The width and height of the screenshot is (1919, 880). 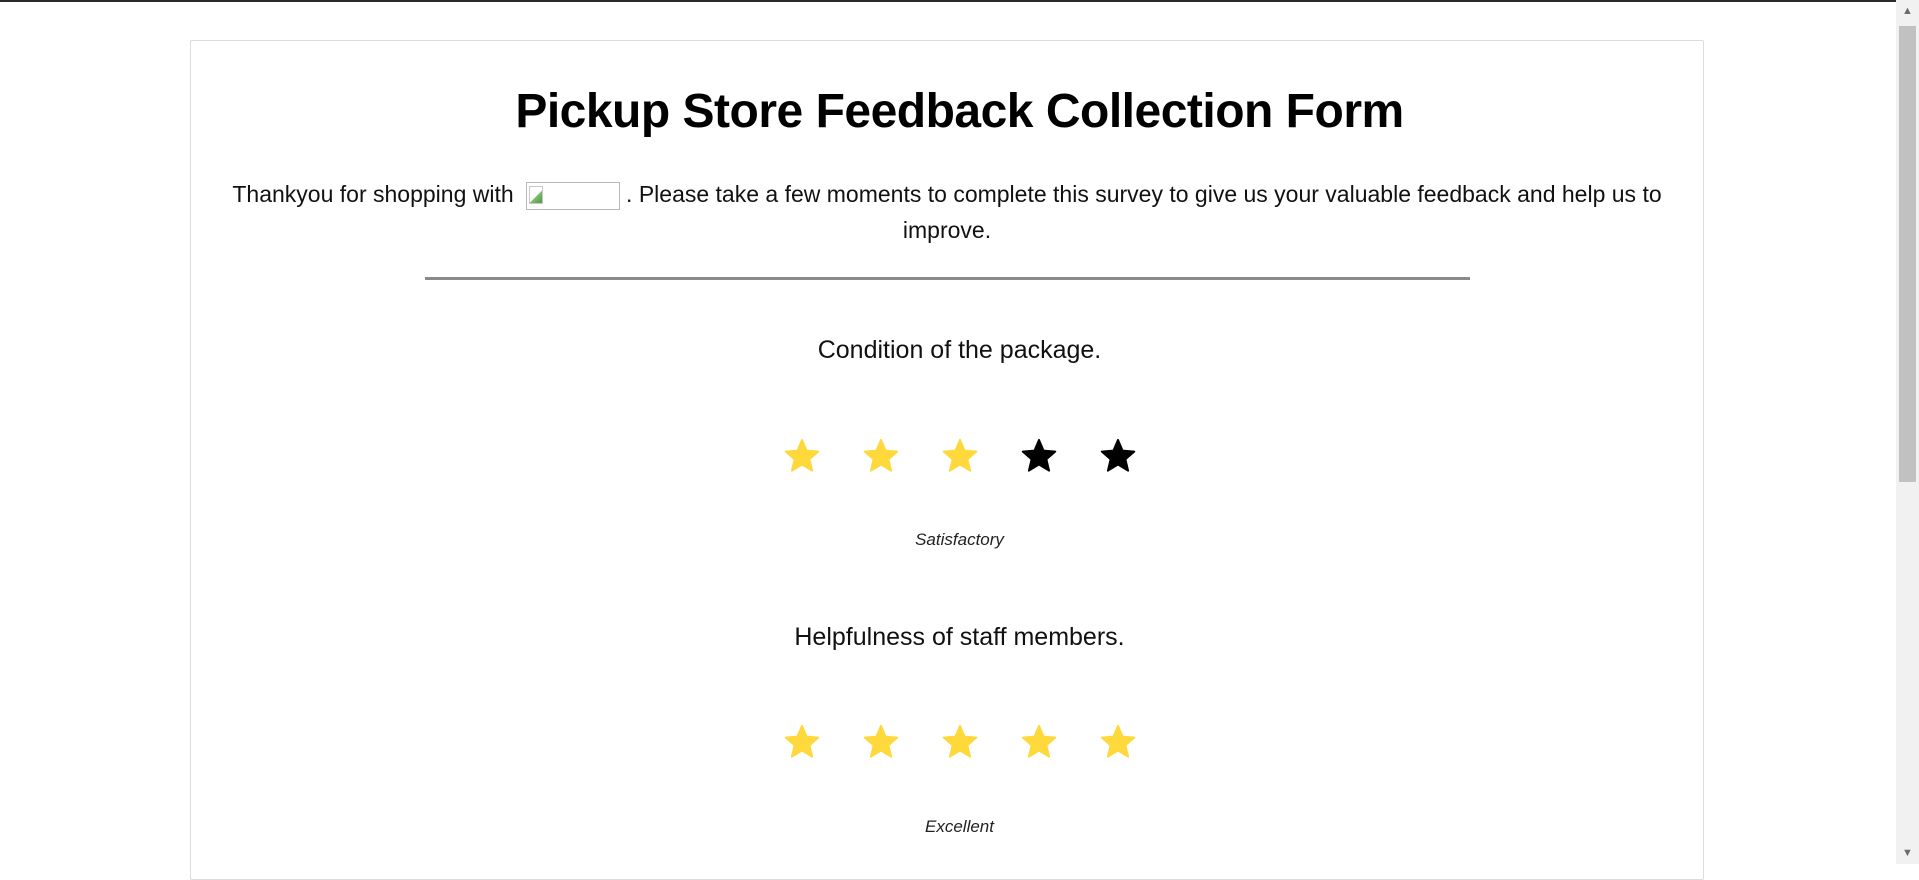 I want to click on scrollbar-thumb, so click(x=1907, y=254).